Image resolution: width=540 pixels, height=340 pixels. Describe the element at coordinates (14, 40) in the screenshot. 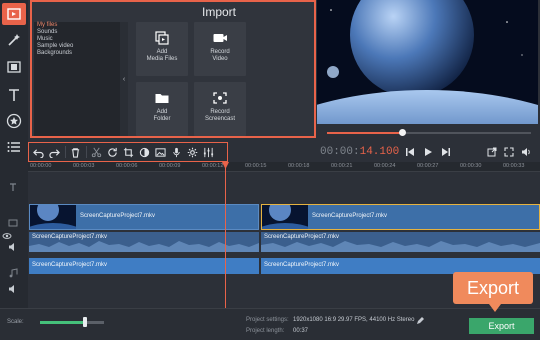

I see `effects-tool-button` at that location.